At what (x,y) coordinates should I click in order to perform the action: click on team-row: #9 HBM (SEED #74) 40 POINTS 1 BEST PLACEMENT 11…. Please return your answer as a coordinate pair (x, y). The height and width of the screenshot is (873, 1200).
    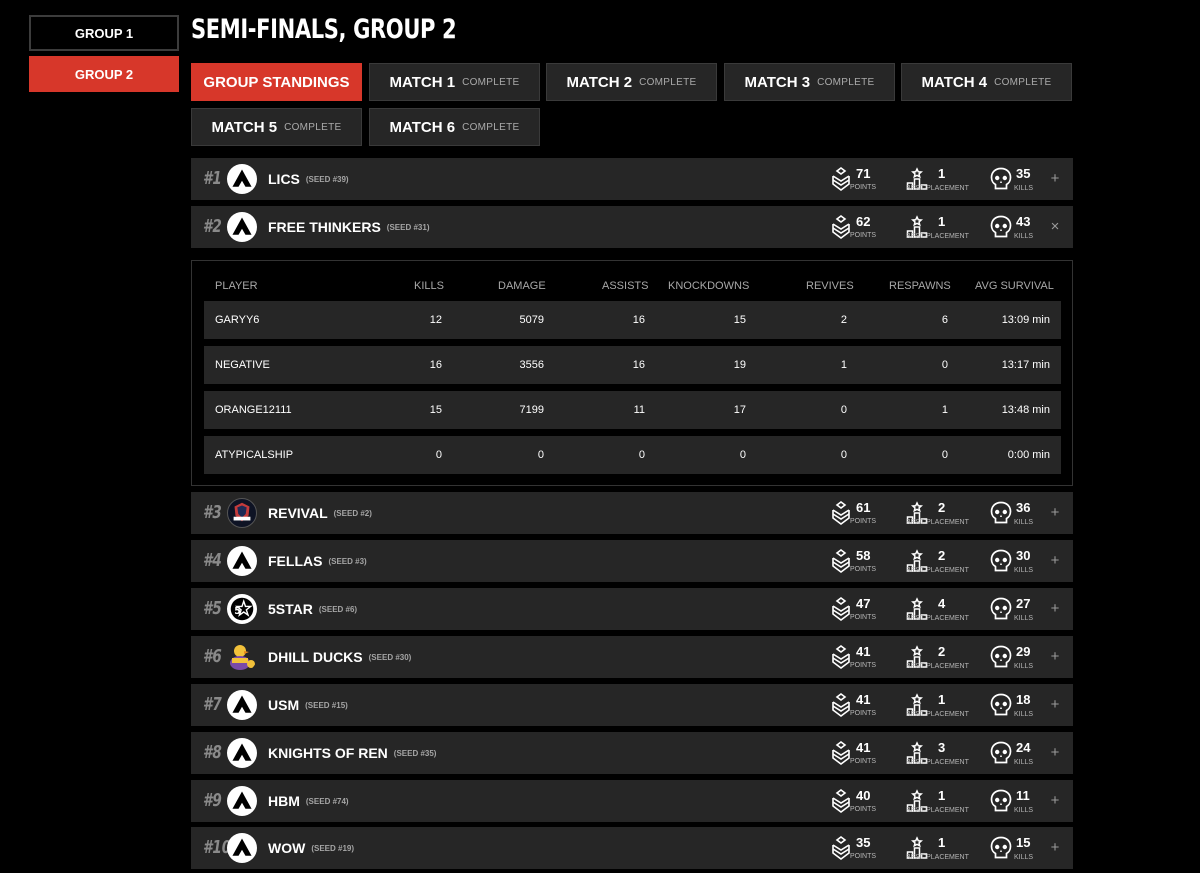
    Looking at the image, I should click on (632, 801).